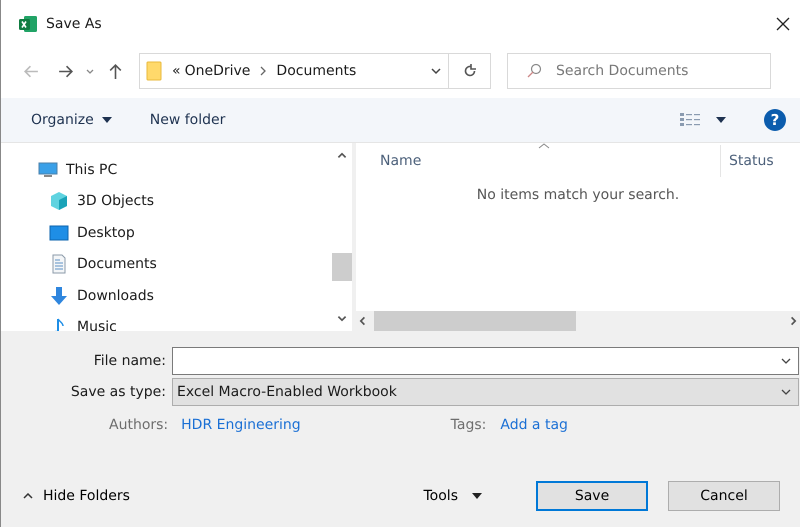 Image resolution: width=800 pixels, height=527 pixels. What do you see at coordinates (775, 120) in the screenshot?
I see `help-button: ?` at bounding box center [775, 120].